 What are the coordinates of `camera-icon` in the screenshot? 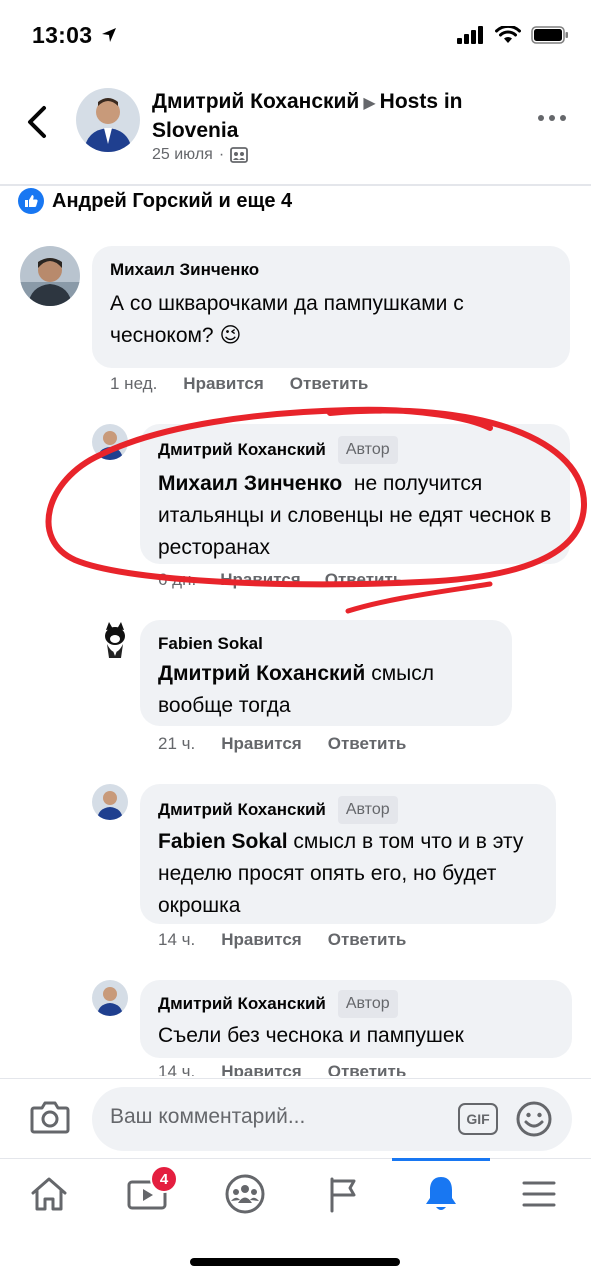 It's located at (50, 1117).